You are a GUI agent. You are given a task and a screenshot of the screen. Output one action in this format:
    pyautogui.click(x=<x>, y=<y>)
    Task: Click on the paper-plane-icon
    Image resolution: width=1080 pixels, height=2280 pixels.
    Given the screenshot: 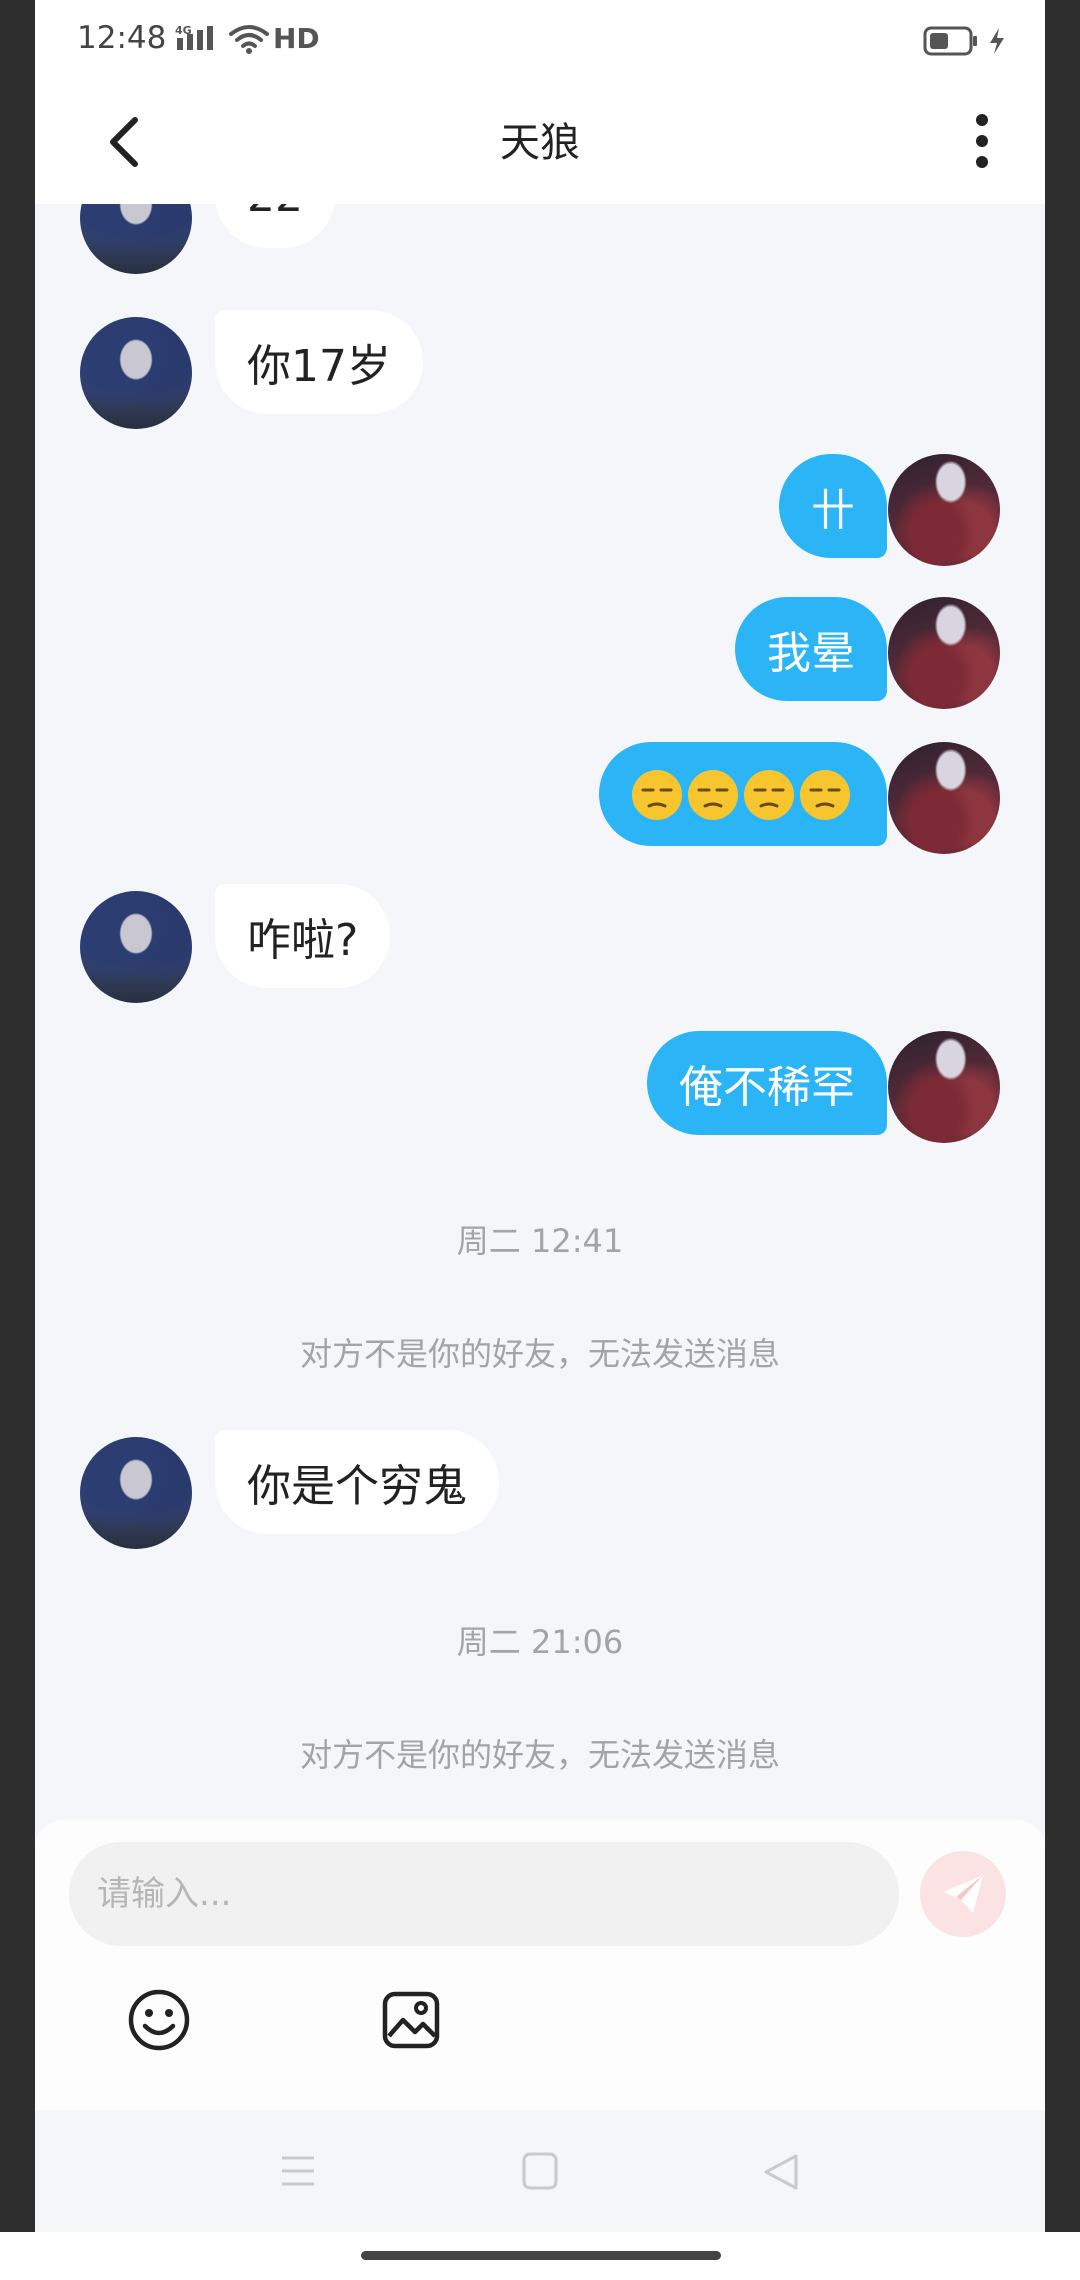 What is the action you would take?
    pyautogui.click(x=963, y=1894)
    